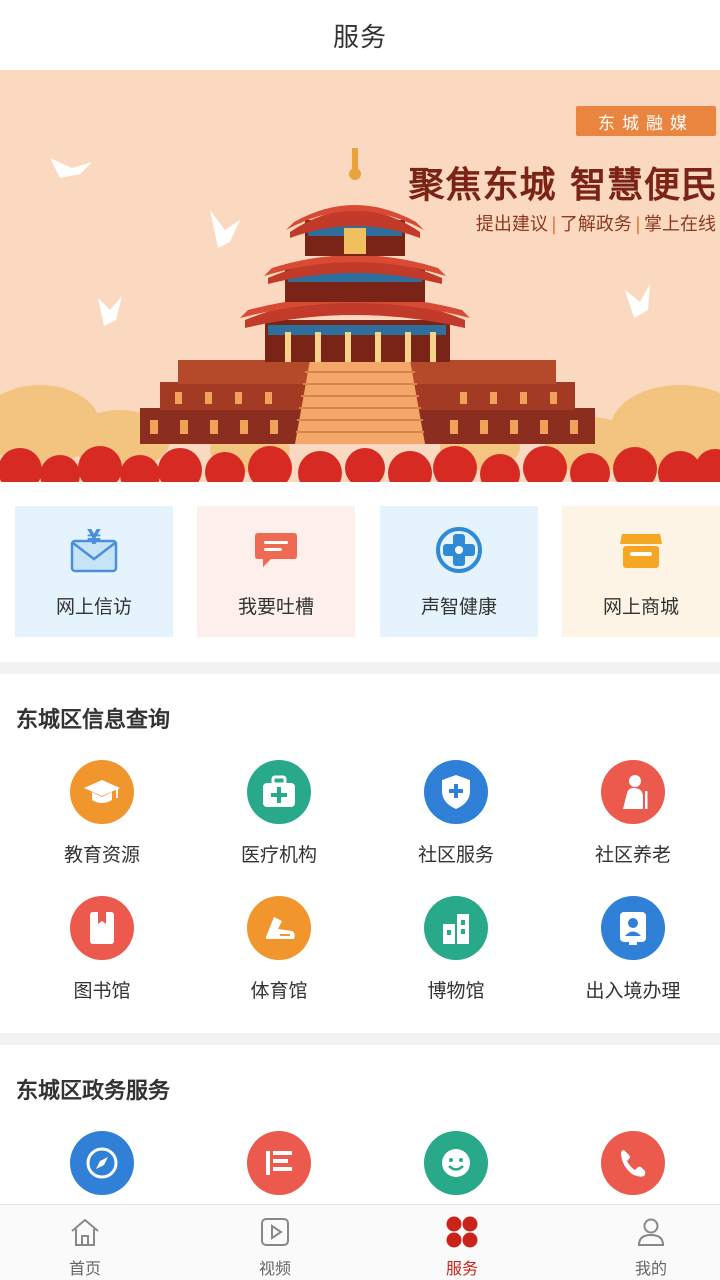 The width and height of the screenshot is (720, 1280). Describe the element at coordinates (458, 607) in the screenshot. I see `quick-link-label: 声智健康` at that location.